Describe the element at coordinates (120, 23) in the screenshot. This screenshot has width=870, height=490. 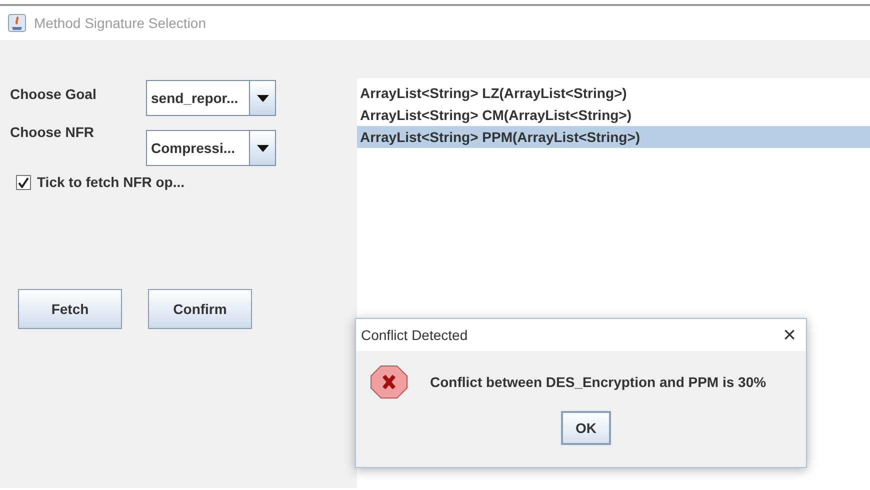
I see `window-title: Method Signature Selection` at that location.